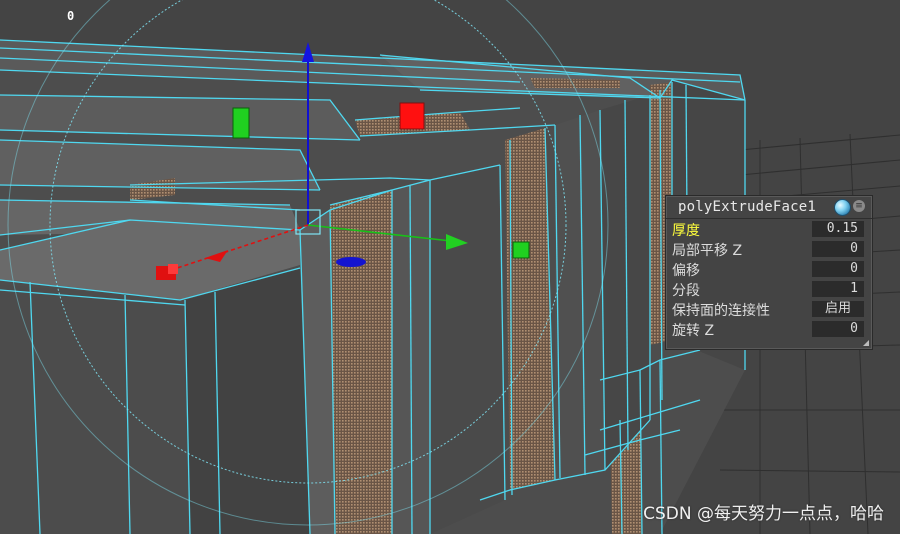 This screenshot has height=534, width=900. Describe the element at coordinates (686, 270) in the screenshot. I see `attribute-label: 偏移` at that location.